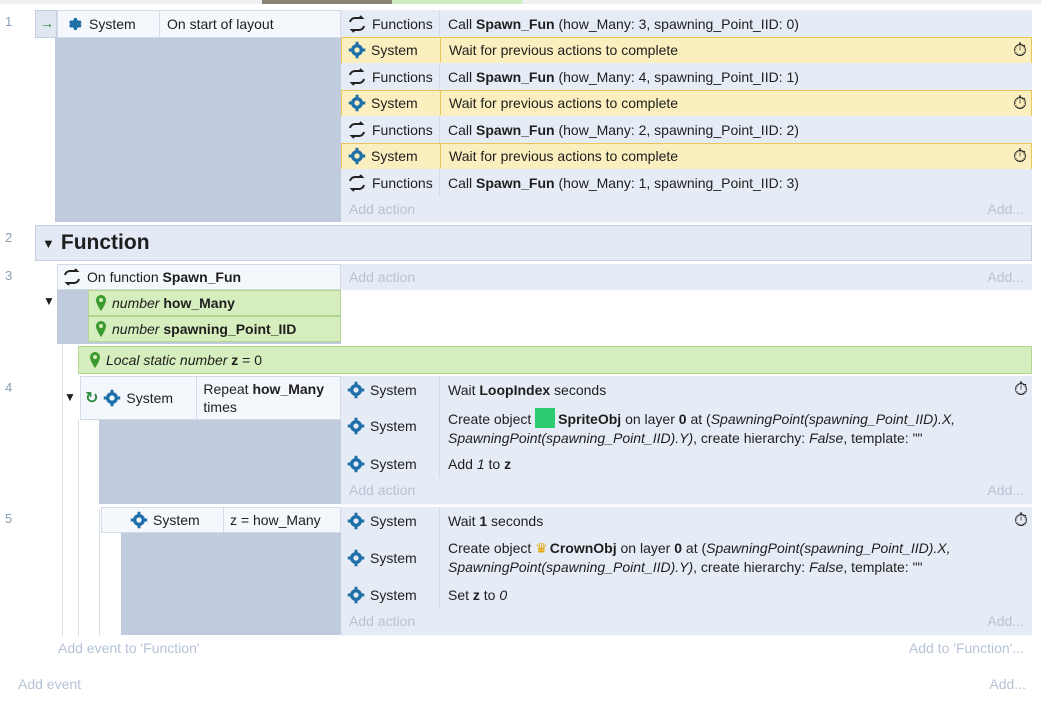 This screenshot has height=710, width=1041. I want to click on ev4-action-1: System Wait LoopIndex seconds ⏱, so click(686, 390).